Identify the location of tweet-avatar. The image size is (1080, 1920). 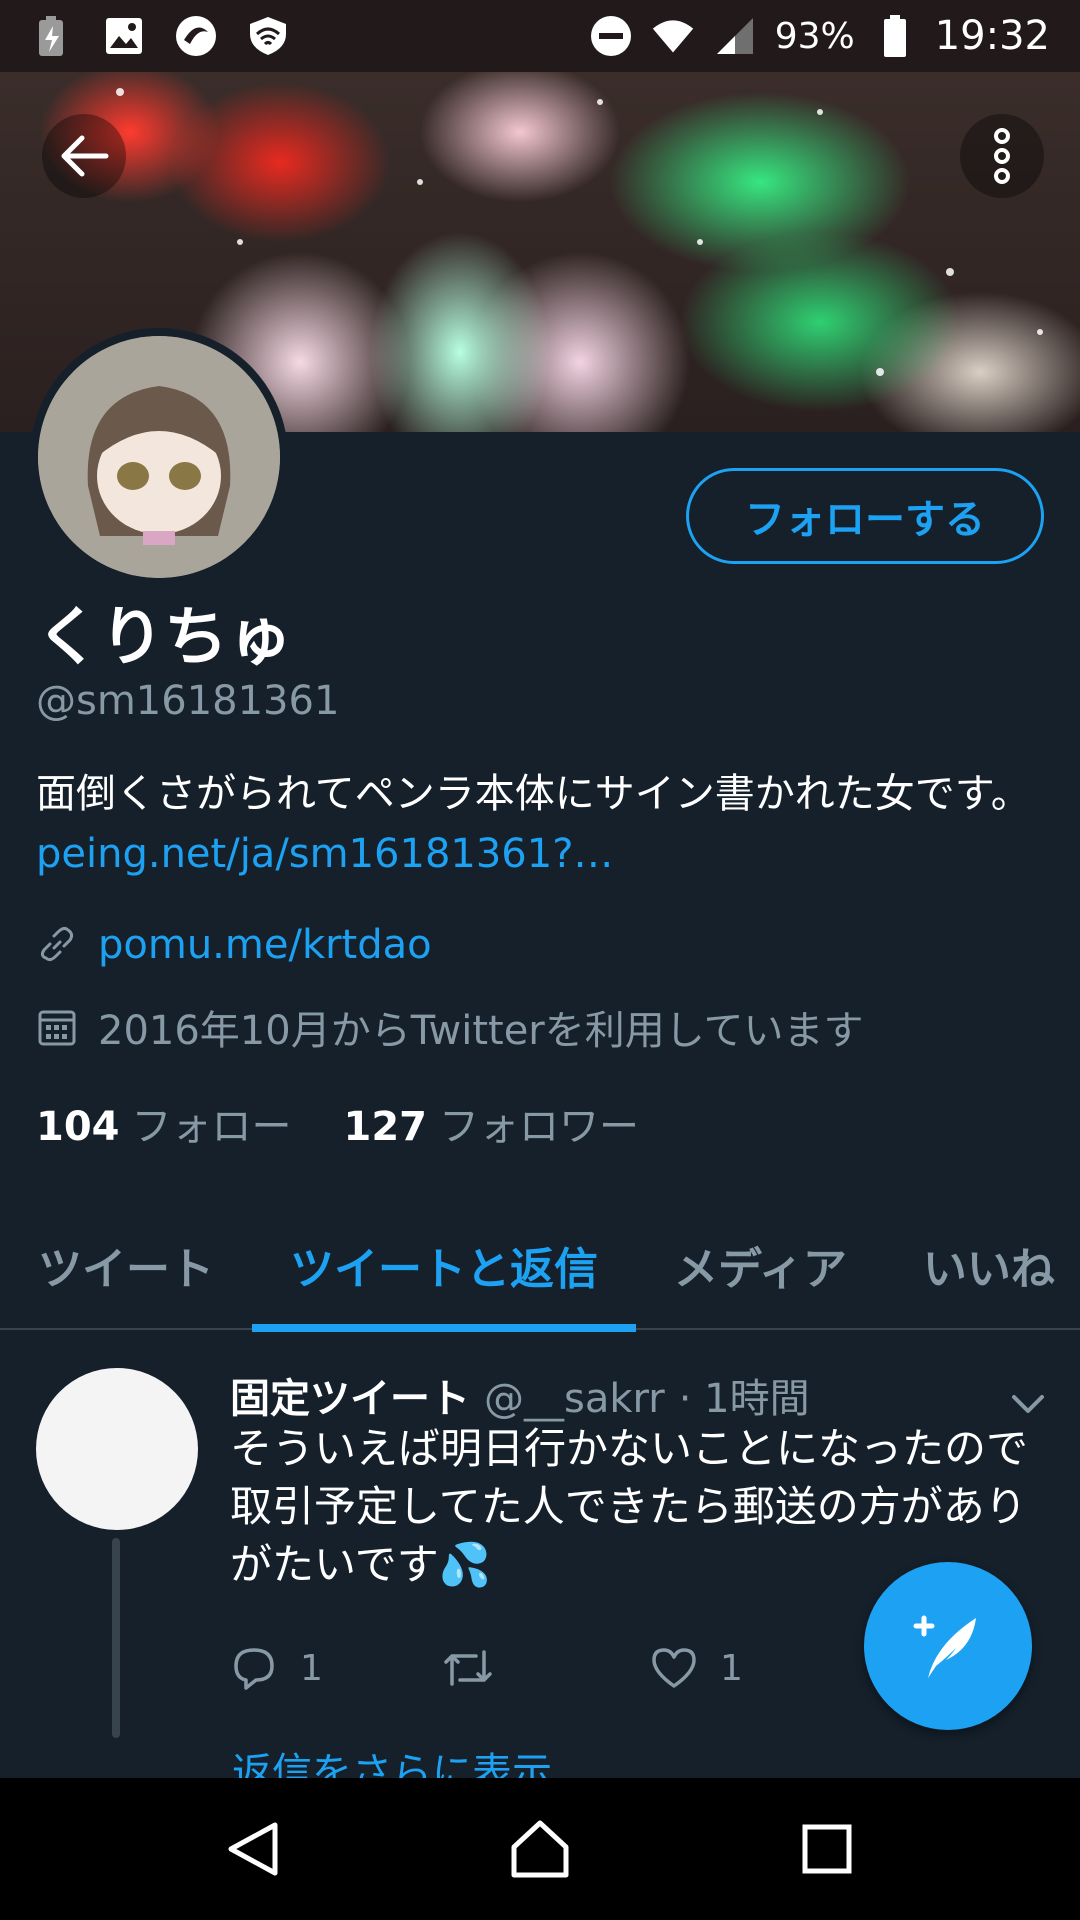
(117, 1449).